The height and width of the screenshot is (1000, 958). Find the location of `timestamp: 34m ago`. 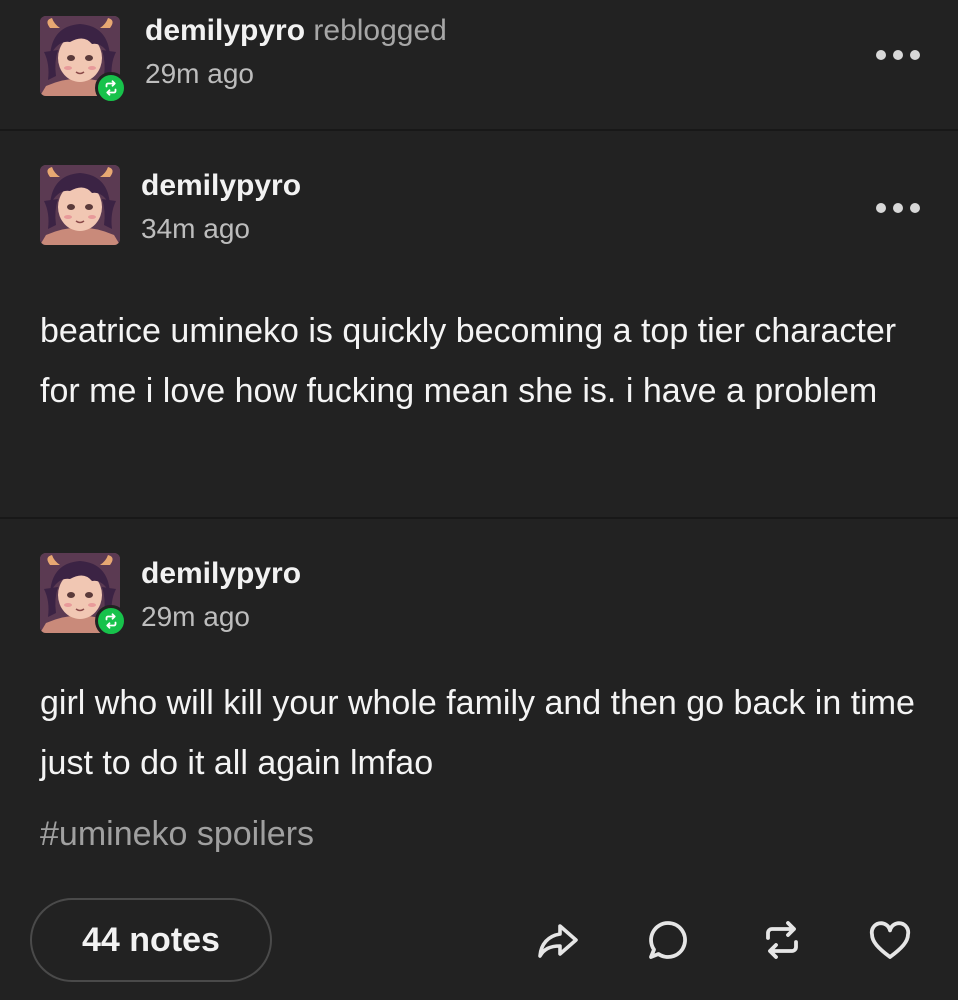

timestamp: 34m ago is located at coordinates (195, 228).